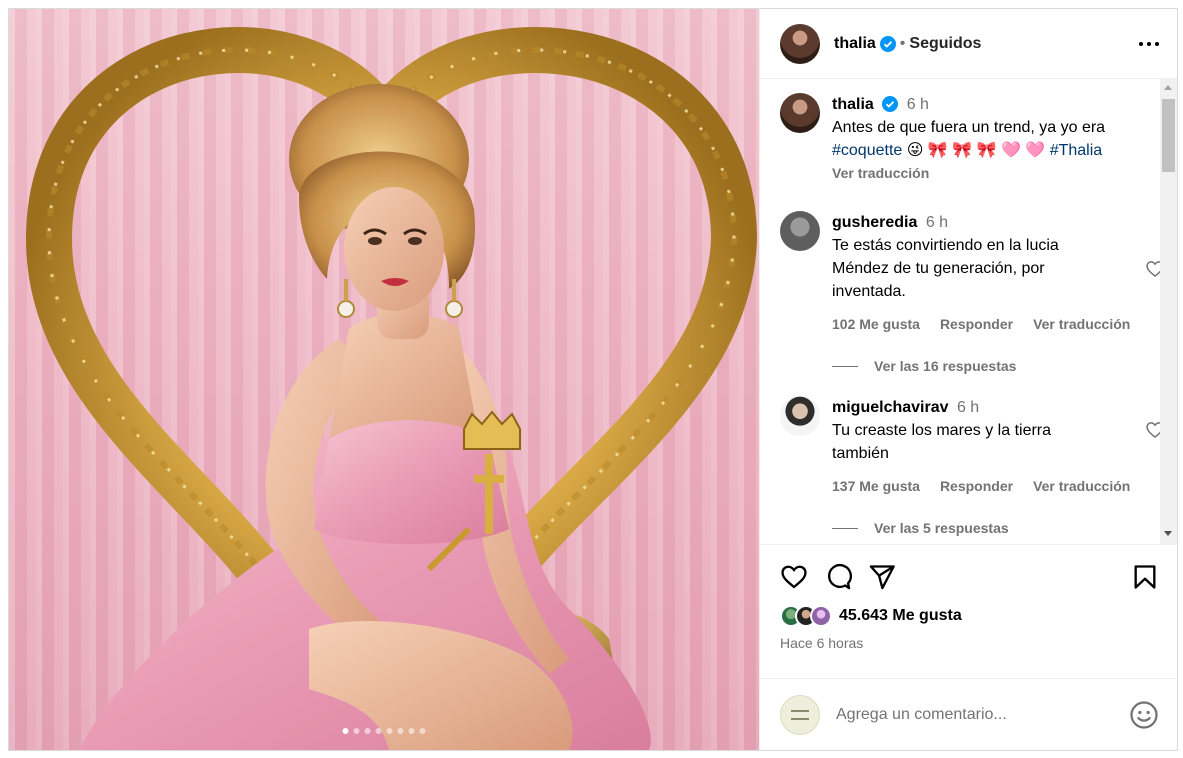 This screenshot has height=758, width=1183. Describe the element at coordinates (876, 486) in the screenshot. I see `comment-likes: 137 Me gusta` at that location.